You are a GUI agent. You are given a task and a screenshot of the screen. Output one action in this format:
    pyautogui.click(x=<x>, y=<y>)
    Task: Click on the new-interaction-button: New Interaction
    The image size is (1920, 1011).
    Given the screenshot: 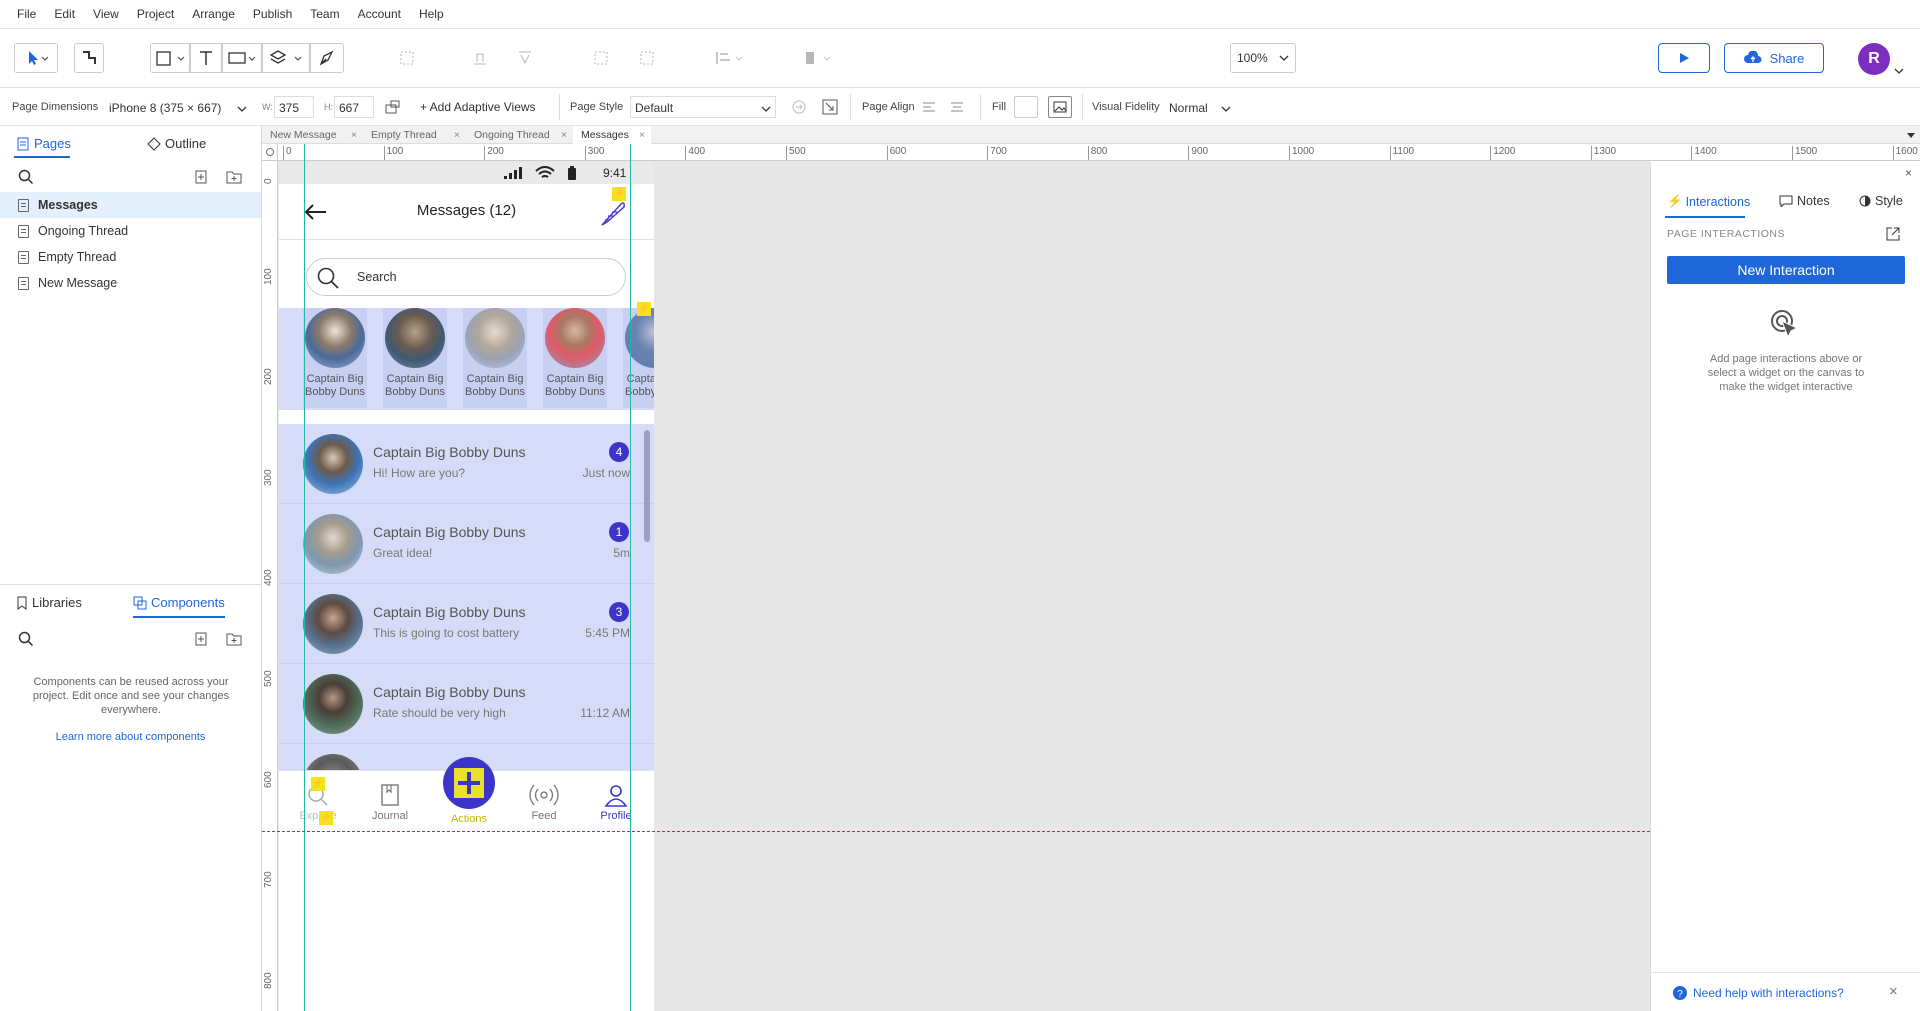 What is the action you would take?
    pyautogui.click(x=1786, y=270)
    